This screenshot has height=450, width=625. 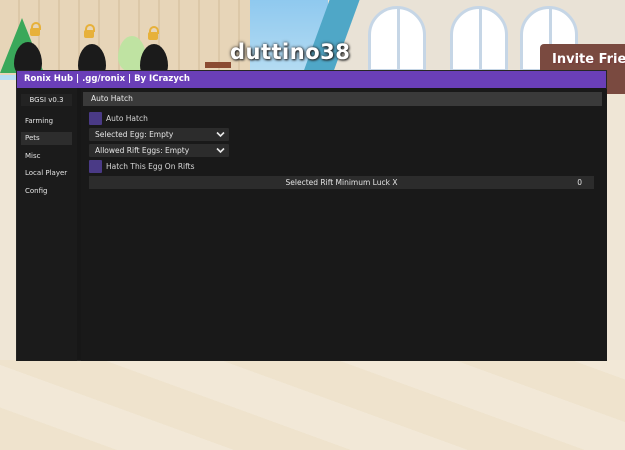 What do you see at coordinates (46, 173) in the screenshot?
I see `sidebar-item-local-player: Local Player` at bounding box center [46, 173].